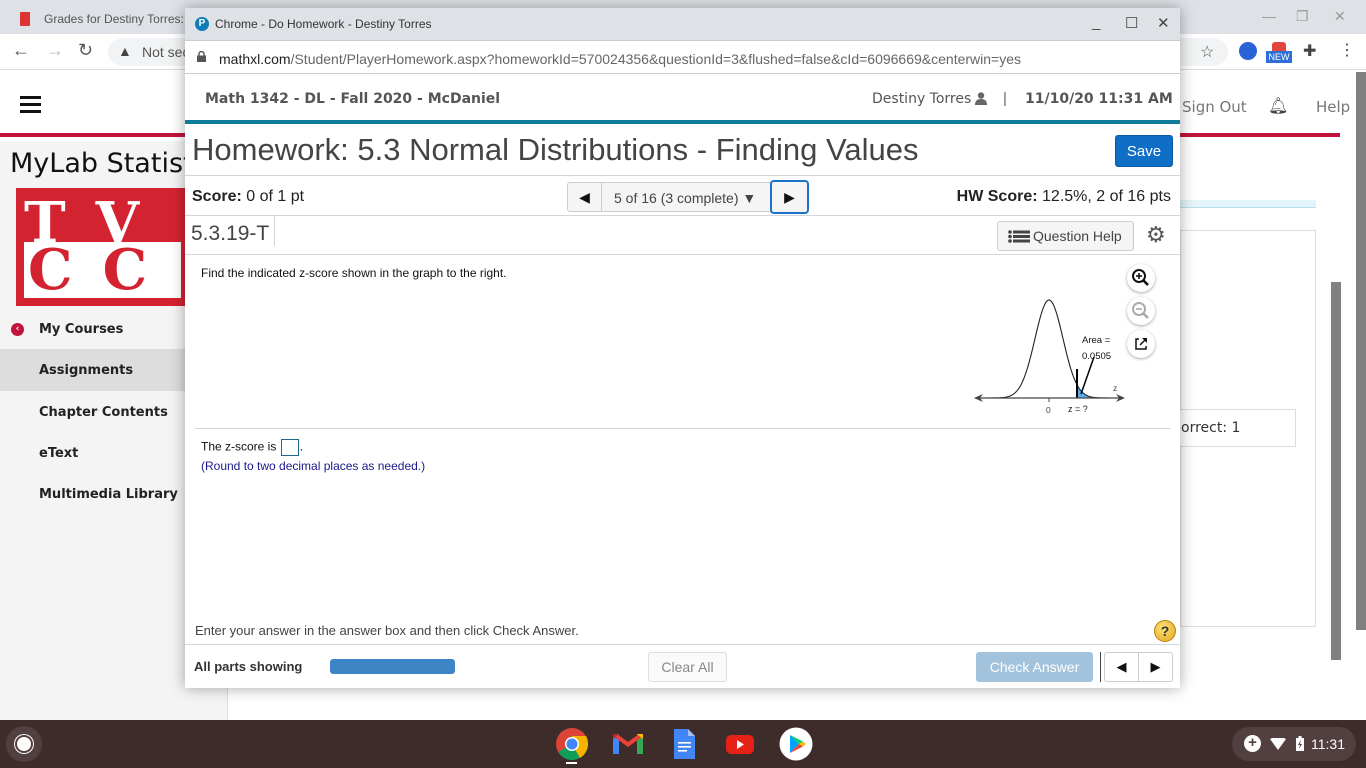 Image resolution: width=1366 pixels, height=768 pixels. Describe the element at coordinates (789, 197) in the screenshot. I see `next-question-button: ▶` at that location.